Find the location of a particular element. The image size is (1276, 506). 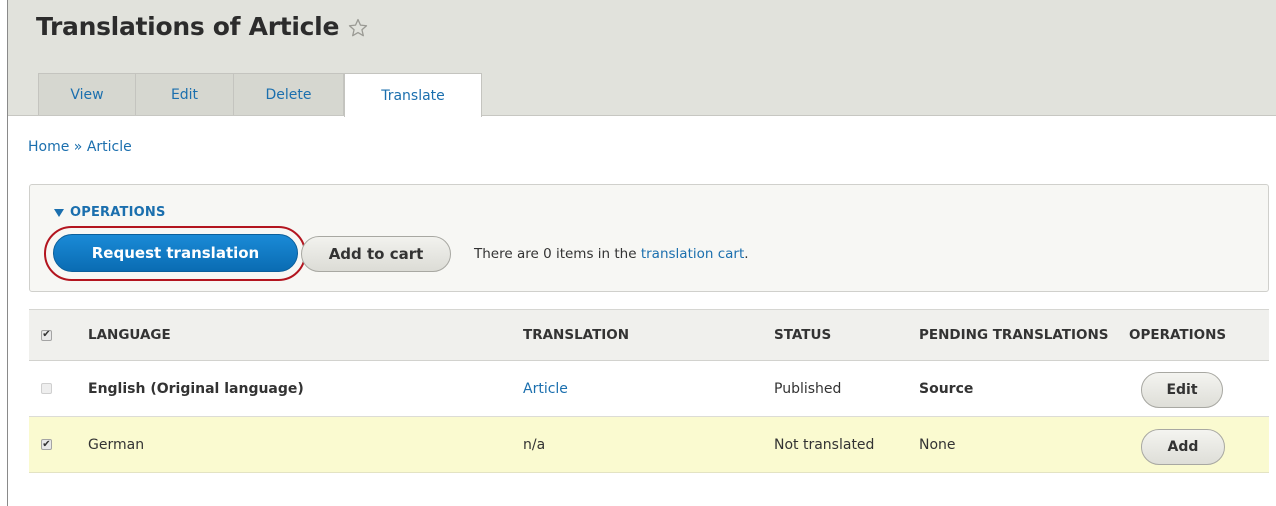

cart-message-suffix: . is located at coordinates (746, 254).